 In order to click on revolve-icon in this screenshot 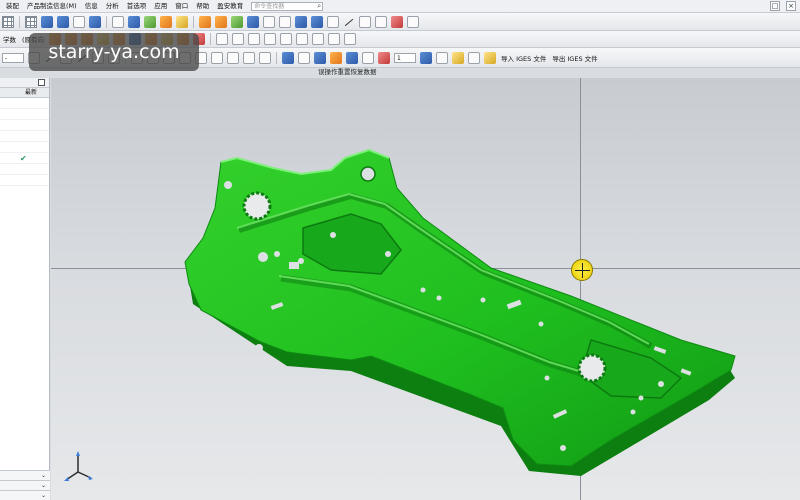, I will do `click(221, 21)`.